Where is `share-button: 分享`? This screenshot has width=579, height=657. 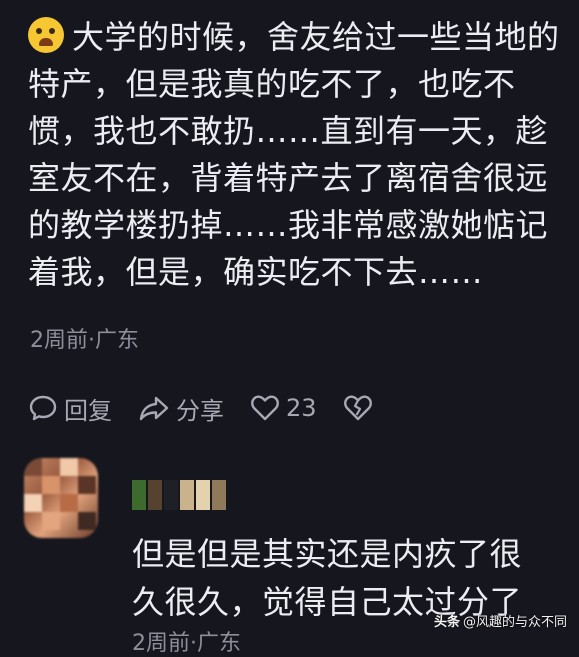
share-button: 分享 is located at coordinates (181, 408).